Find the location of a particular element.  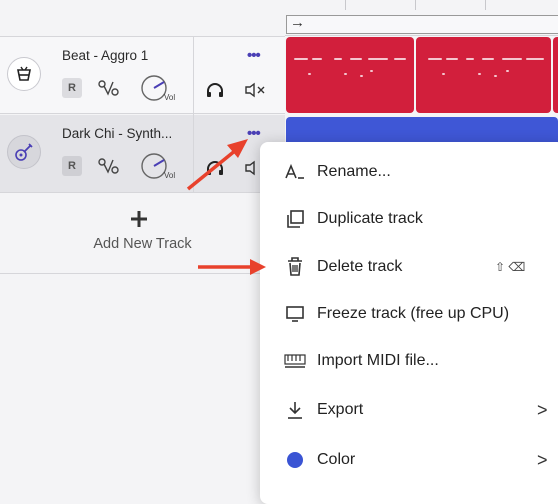

menu-item-label: Export is located at coordinates (340, 409).